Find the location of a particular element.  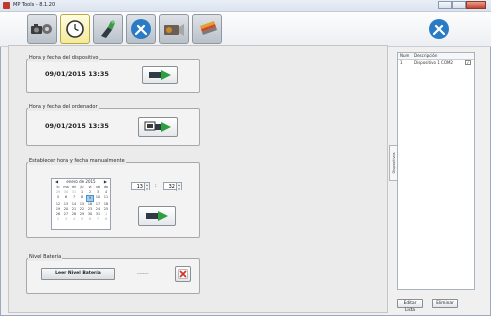

edit-list-button: Editar Lista is located at coordinates (410, 306).